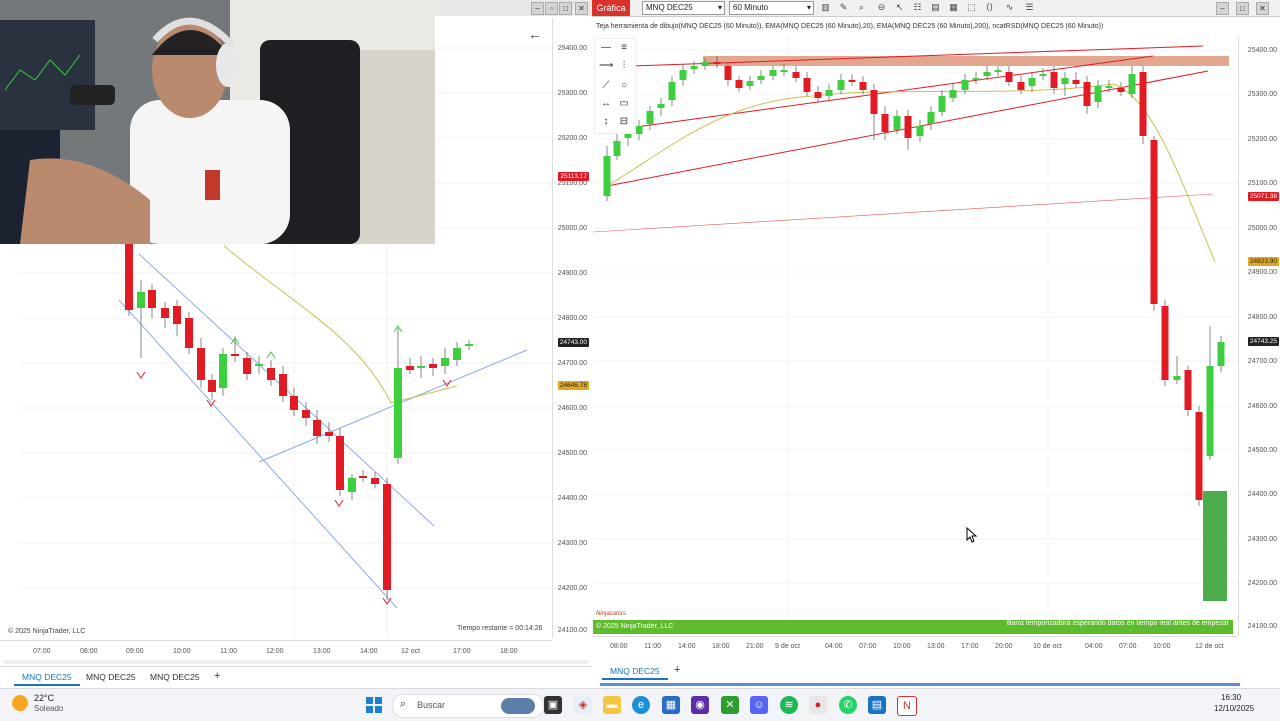 The image size is (1280, 721). Describe the element at coordinates (1262, 50) in the screenshot. I see `price-label: 25400.00` at that location.